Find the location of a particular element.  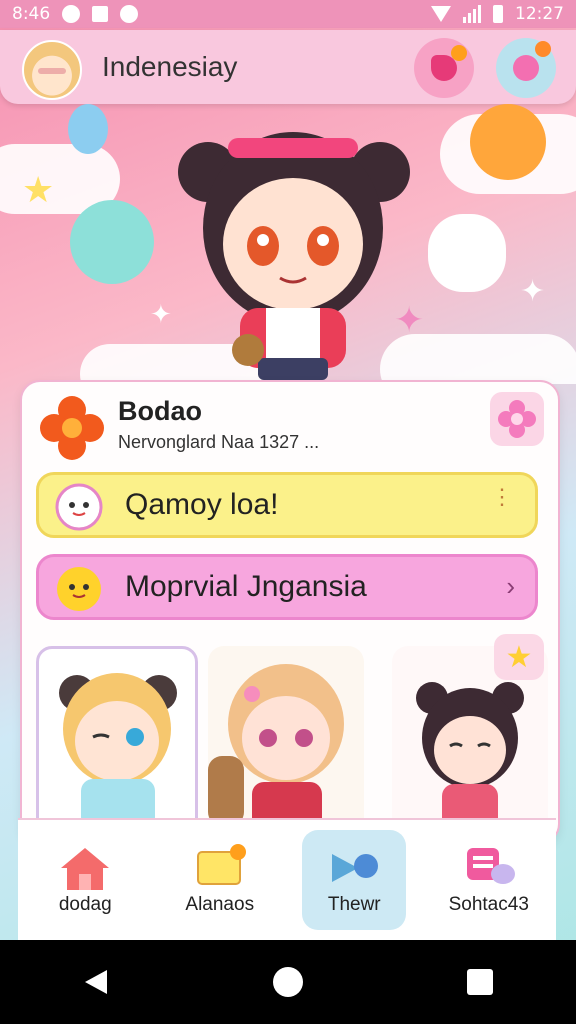

nav-item-chat: Alanaos is located at coordinates (220, 880).